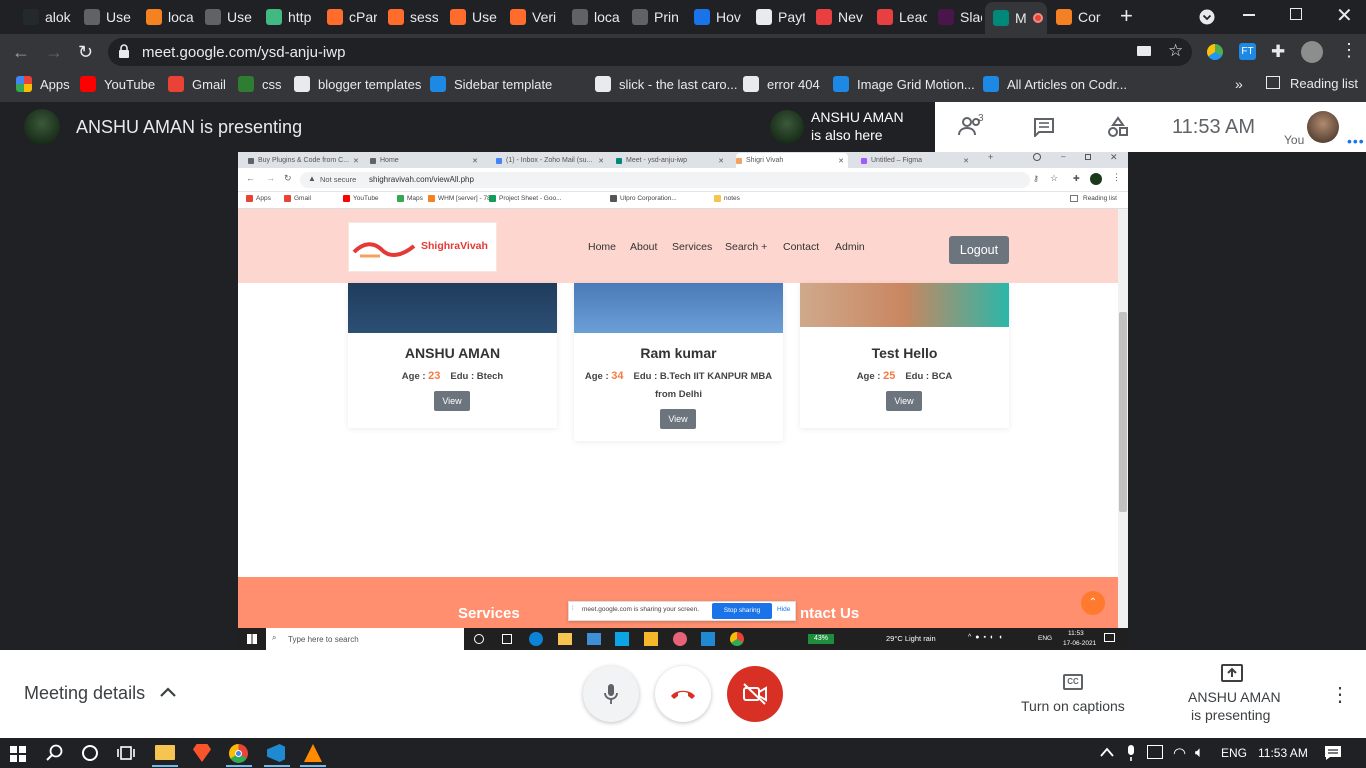 Image resolution: width=1366 pixels, height=768 pixels. What do you see at coordinates (1215, 52) in the screenshot?
I see `extension-icon` at bounding box center [1215, 52].